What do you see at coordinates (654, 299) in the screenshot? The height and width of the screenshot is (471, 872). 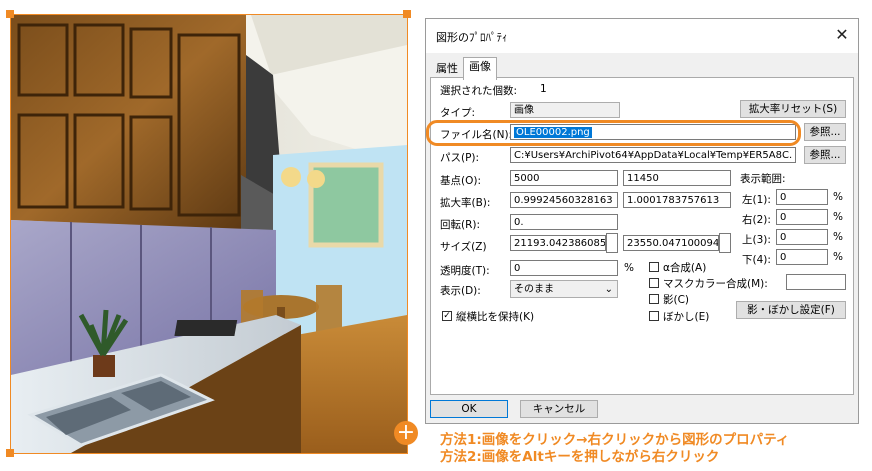 I see `shadow-checkbox` at bounding box center [654, 299].